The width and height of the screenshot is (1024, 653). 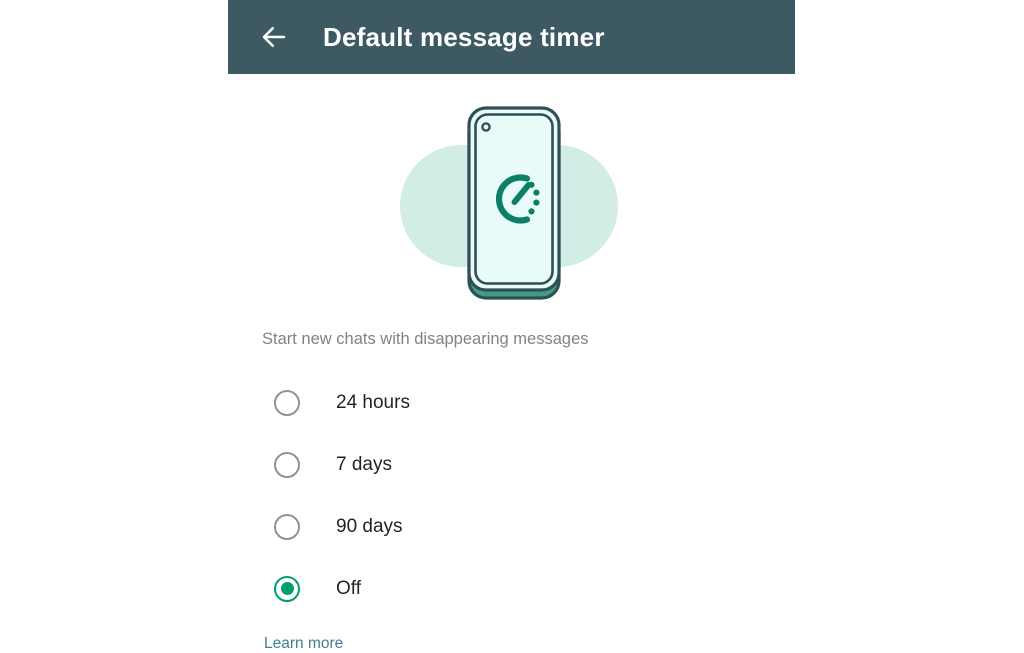 What do you see at coordinates (512, 202) in the screenshot?
I see `disappearing-messages-illustration` at bounding box center [512, 202].